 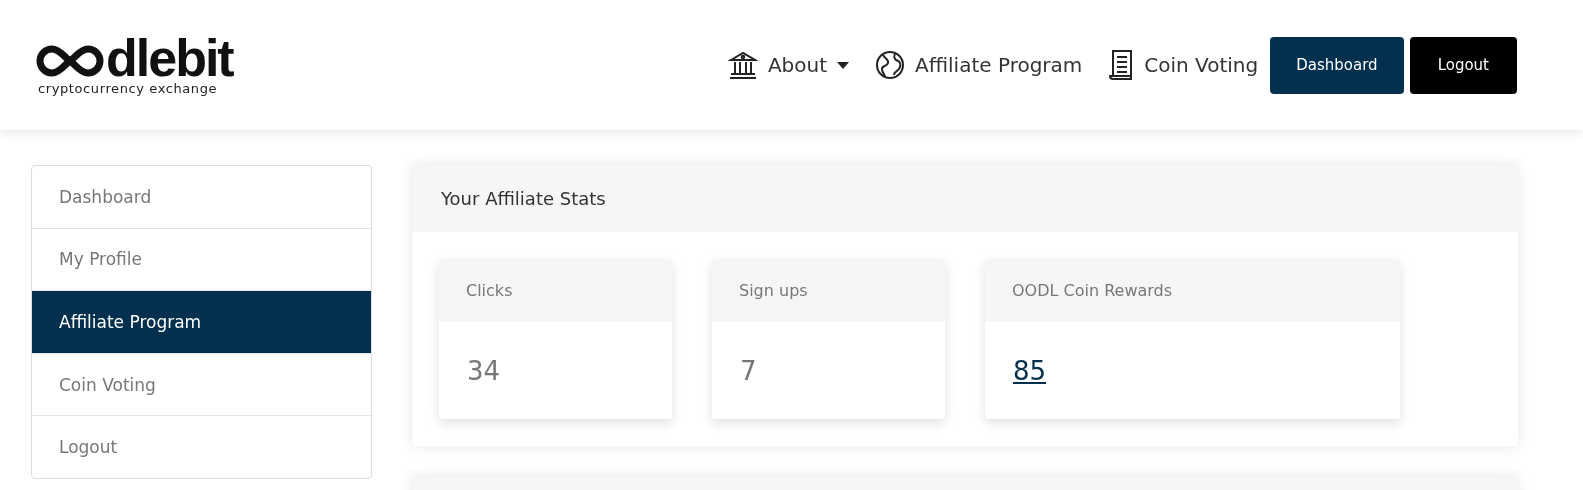 What do you see at coordinates (201, 385) in the screenshot?
I see `sidebar-item: Coin Voting` at bounding box center [201, 385].